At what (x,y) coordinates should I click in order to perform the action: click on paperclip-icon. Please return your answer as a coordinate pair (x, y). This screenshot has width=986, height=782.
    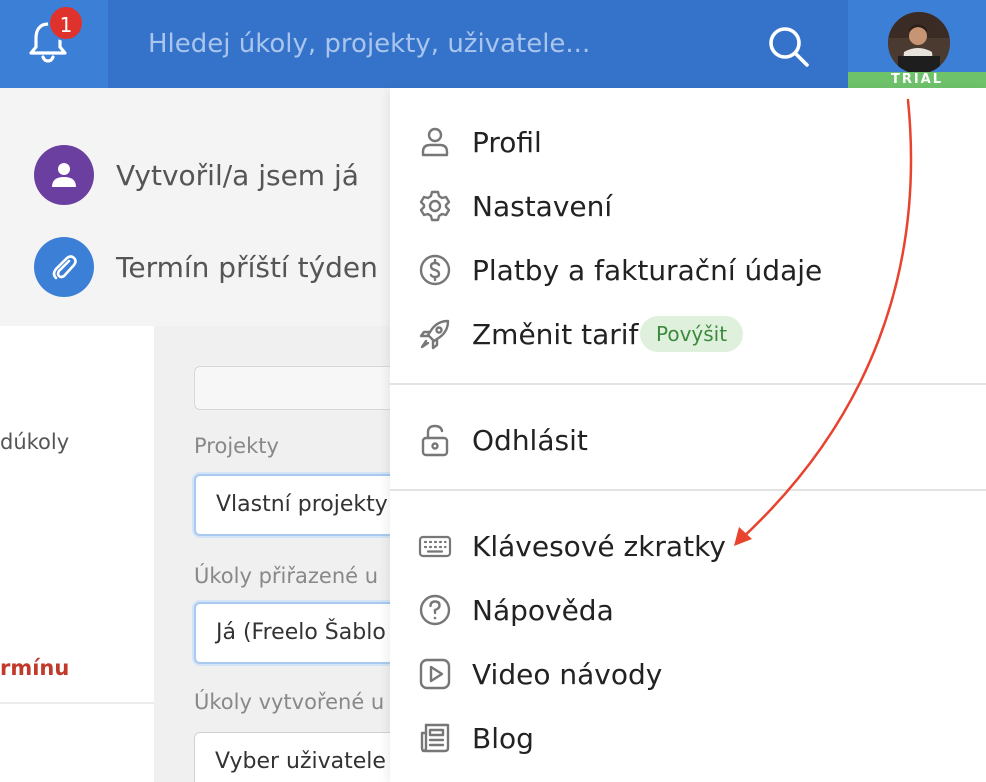
    Looking at the image, I should click on (64, 267).